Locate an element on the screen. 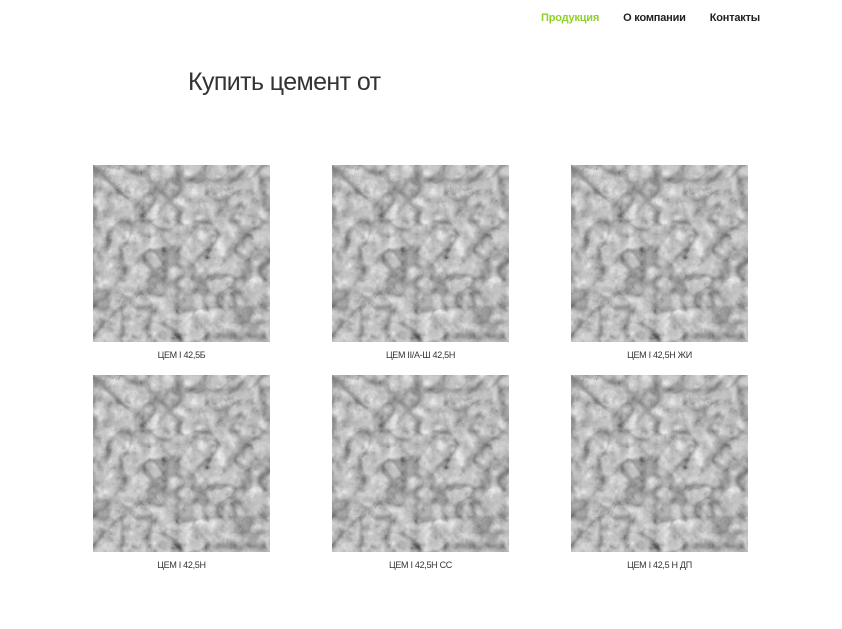 Image resolution: width=842 pixels, height=629 pixels. product-name: ЦЕМ I 42,5Н СС is located at coordinates (420, 565).